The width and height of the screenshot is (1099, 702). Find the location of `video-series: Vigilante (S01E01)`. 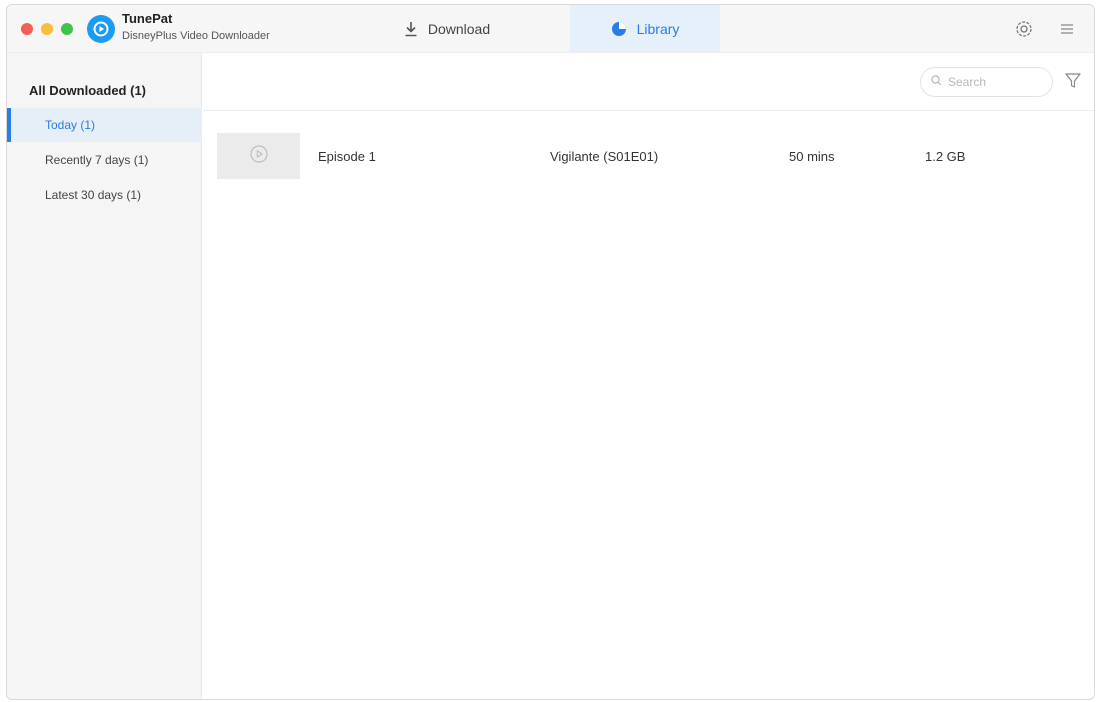

video-series: Vigilante (S01E01) is located at coordinates (604, 156).